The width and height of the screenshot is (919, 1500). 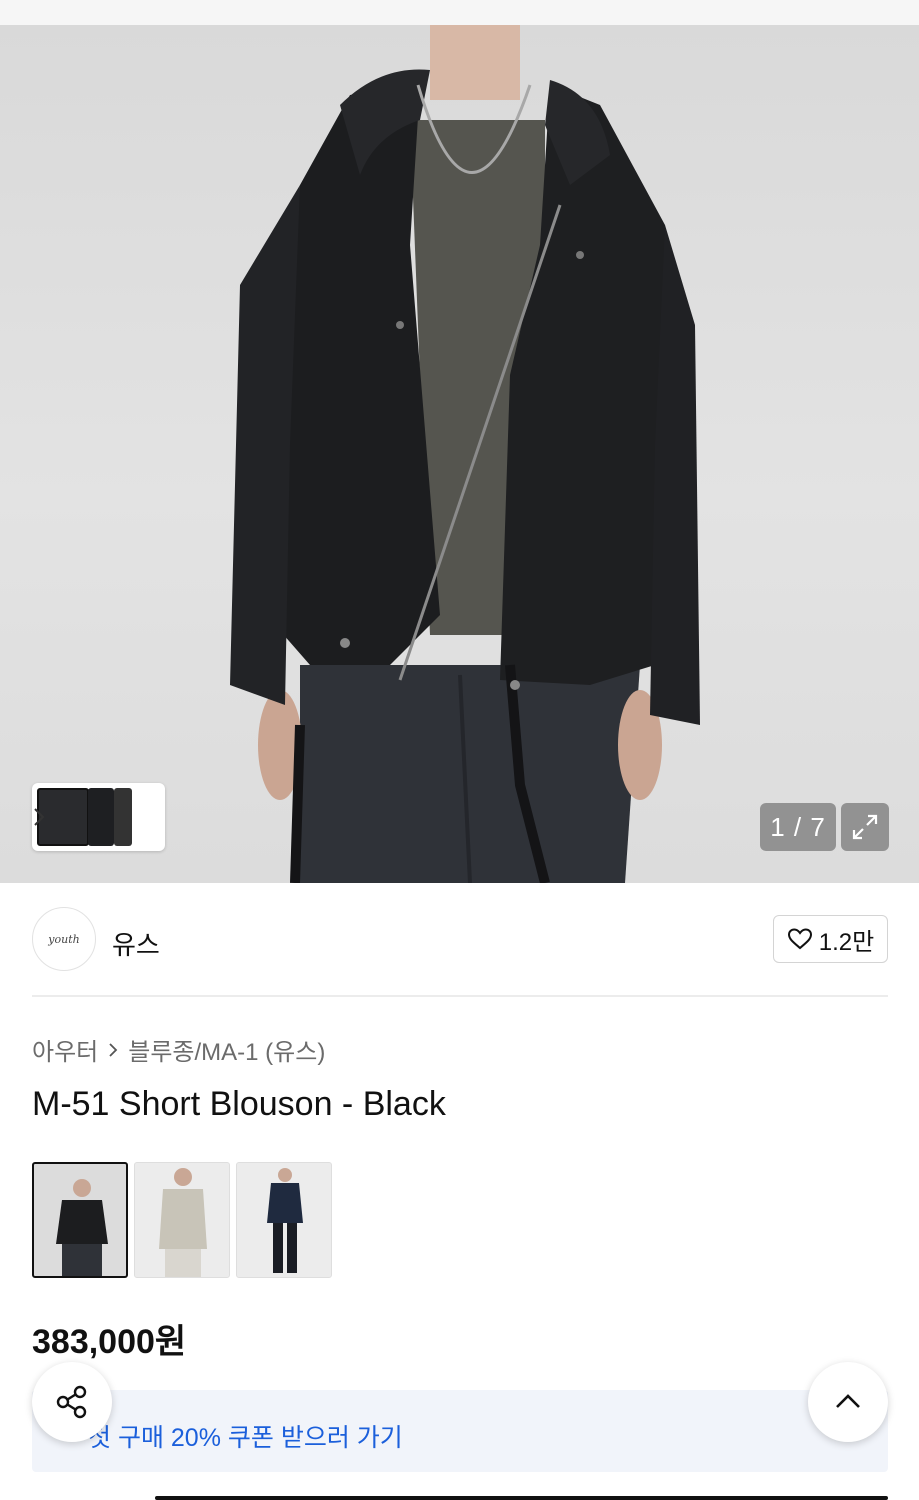 I want to click on like-button: 1.2만, so click(x=830, y=939).